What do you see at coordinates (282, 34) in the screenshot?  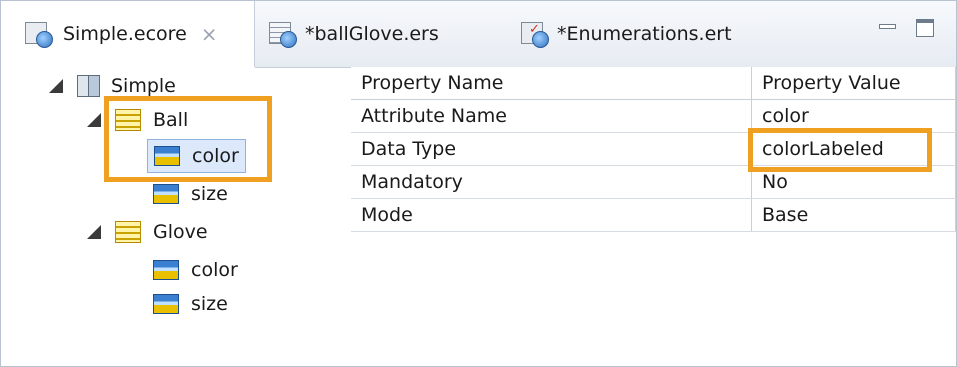 I see `ers-table-icon` at bounding box center [282, 34].